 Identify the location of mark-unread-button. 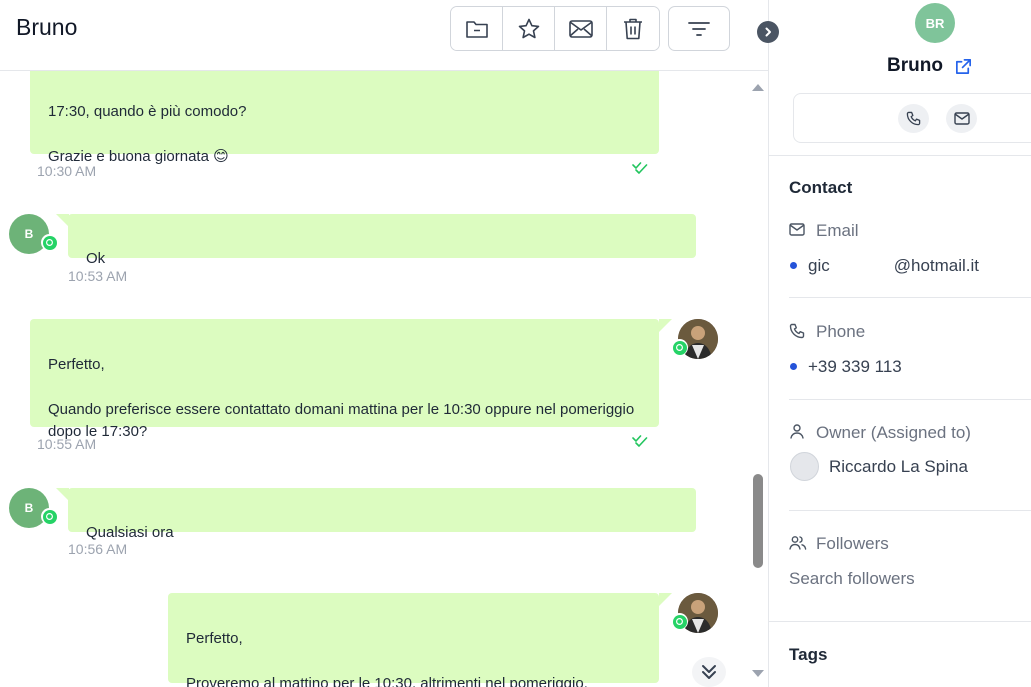
(581, 28).